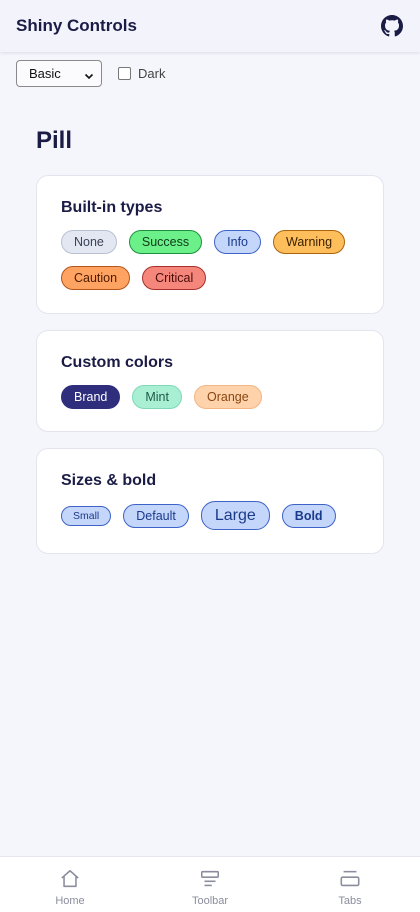 The image size is (420, 912). What do you see at coordinates (86, 515) in the screenshot?
I see `pill-small: Small` at bounding box center [86, 515].